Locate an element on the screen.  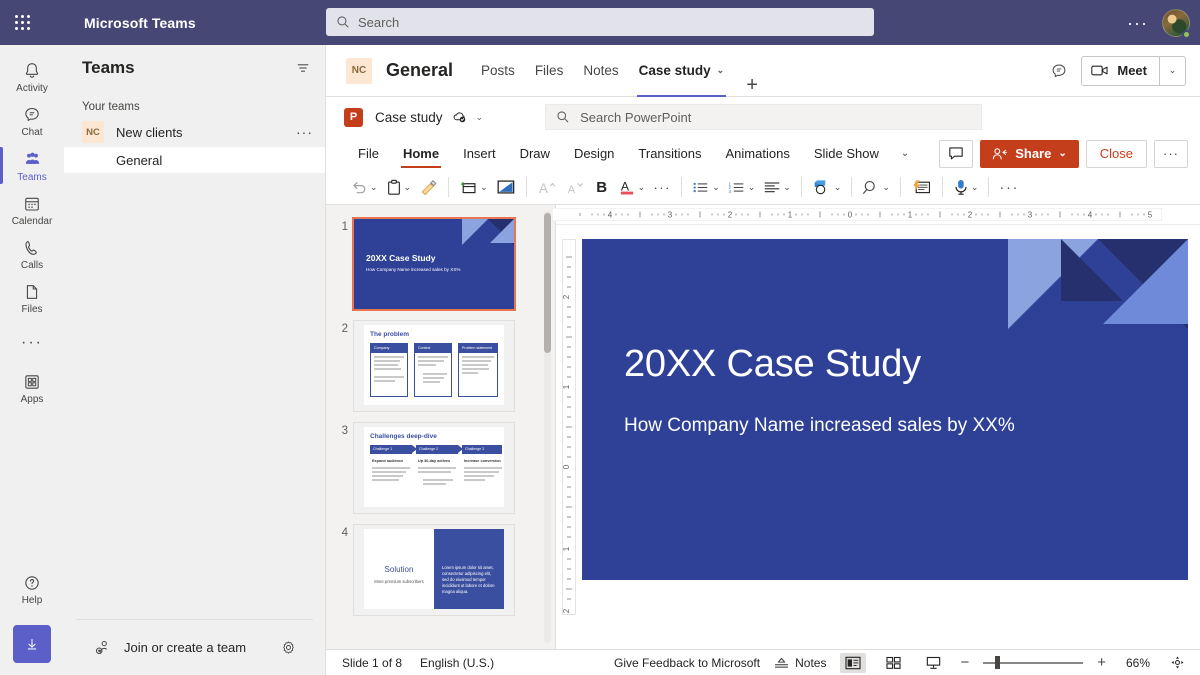
thumbnail-number: 4 is located at coordinates (344, 533).